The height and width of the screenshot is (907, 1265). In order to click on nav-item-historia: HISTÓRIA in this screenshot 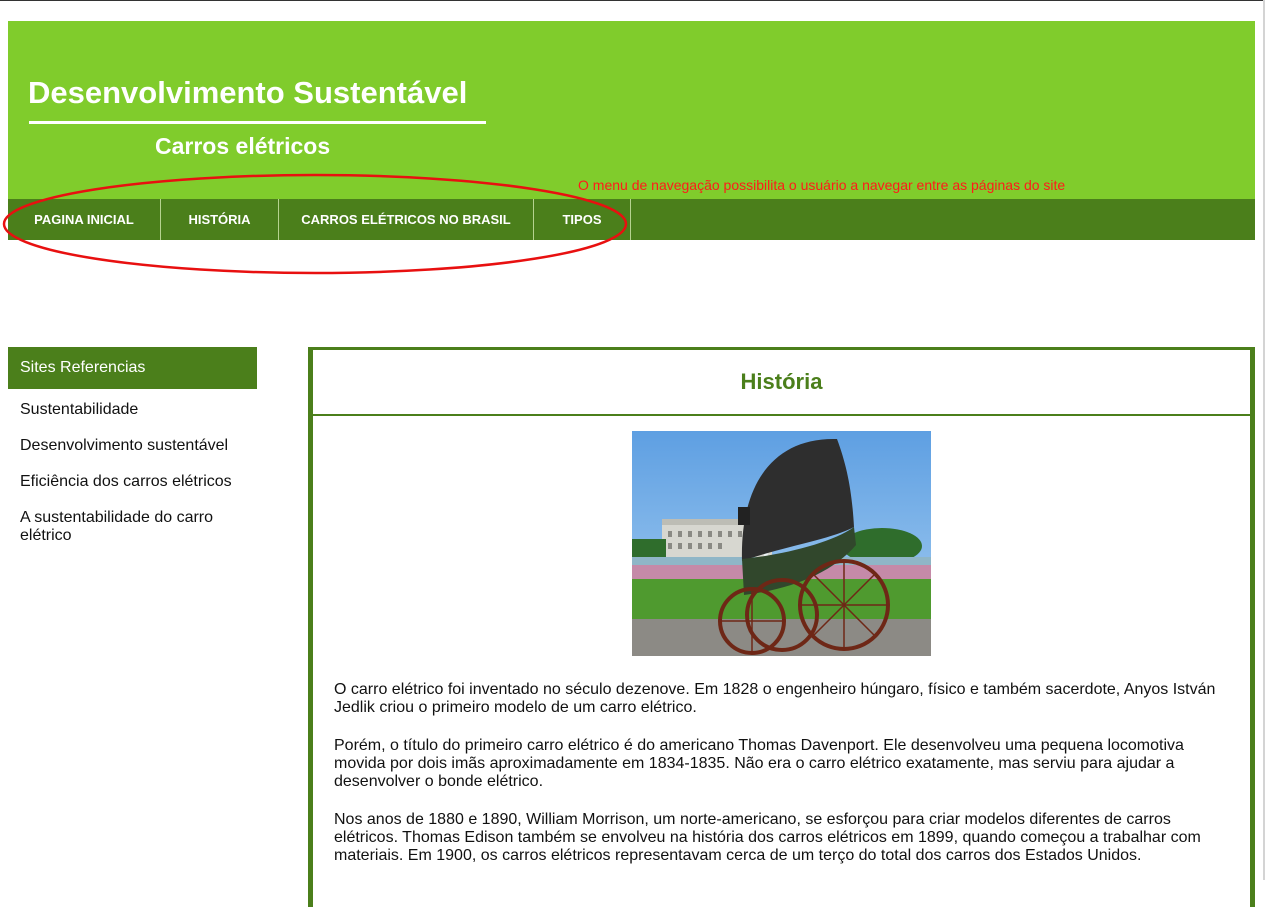, I will do `click(220, 219)`.